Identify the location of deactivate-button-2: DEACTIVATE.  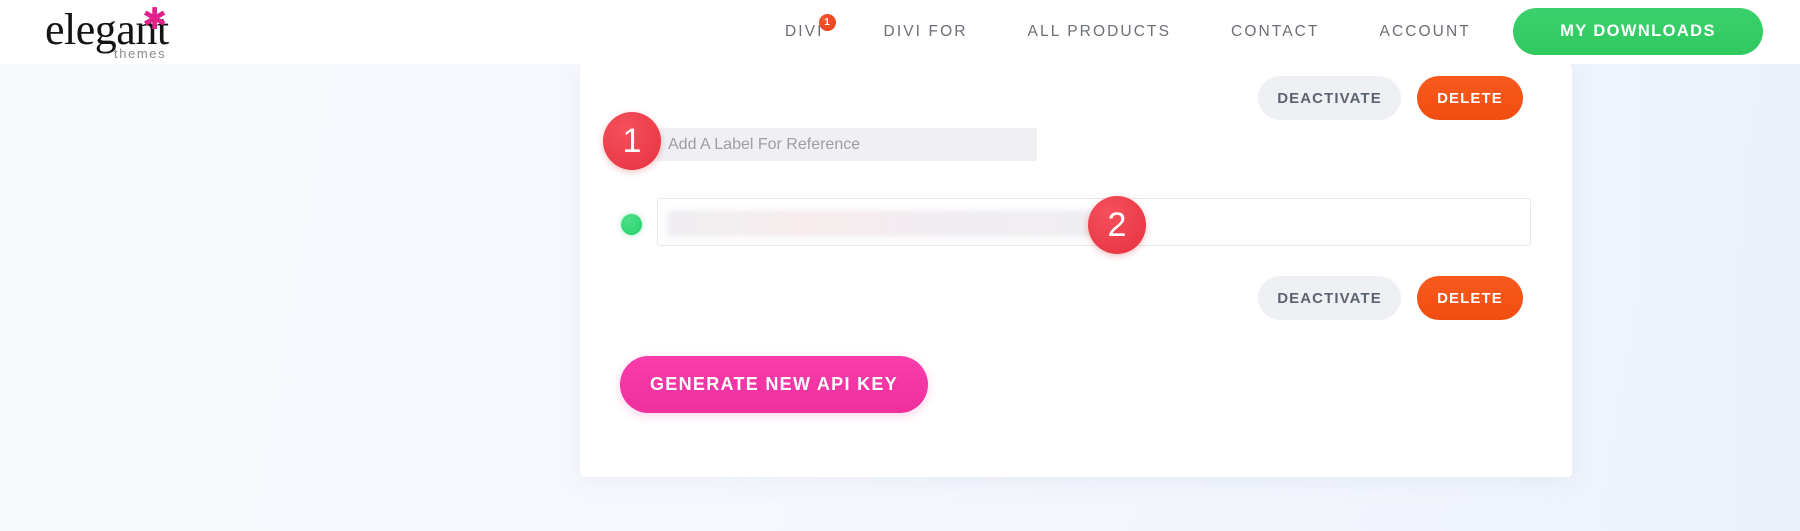
(1329, 298).